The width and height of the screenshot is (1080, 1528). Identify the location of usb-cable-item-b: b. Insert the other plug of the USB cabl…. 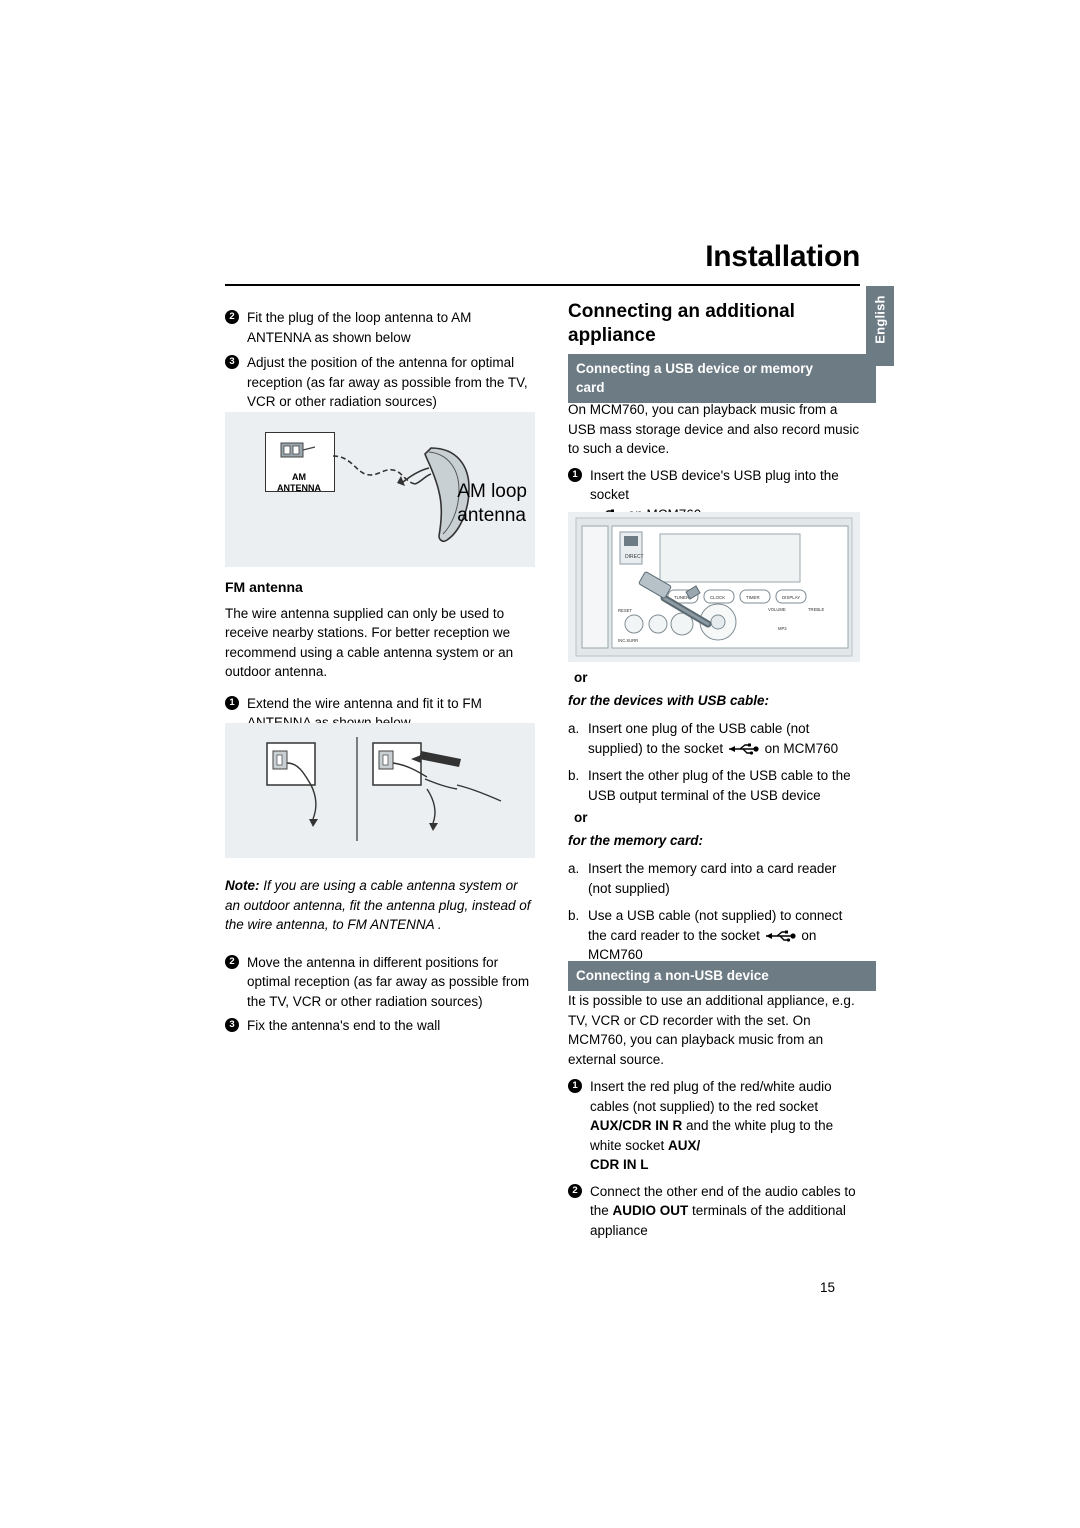
(714, 785).